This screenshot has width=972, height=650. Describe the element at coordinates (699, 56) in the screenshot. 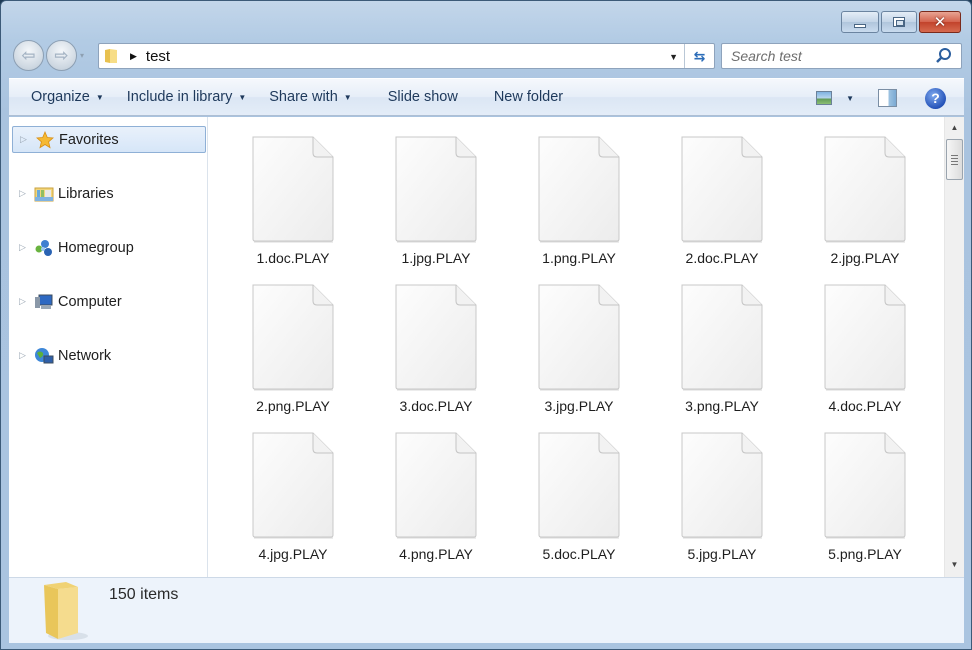

I see `refresh-button: ⇆` at that location.